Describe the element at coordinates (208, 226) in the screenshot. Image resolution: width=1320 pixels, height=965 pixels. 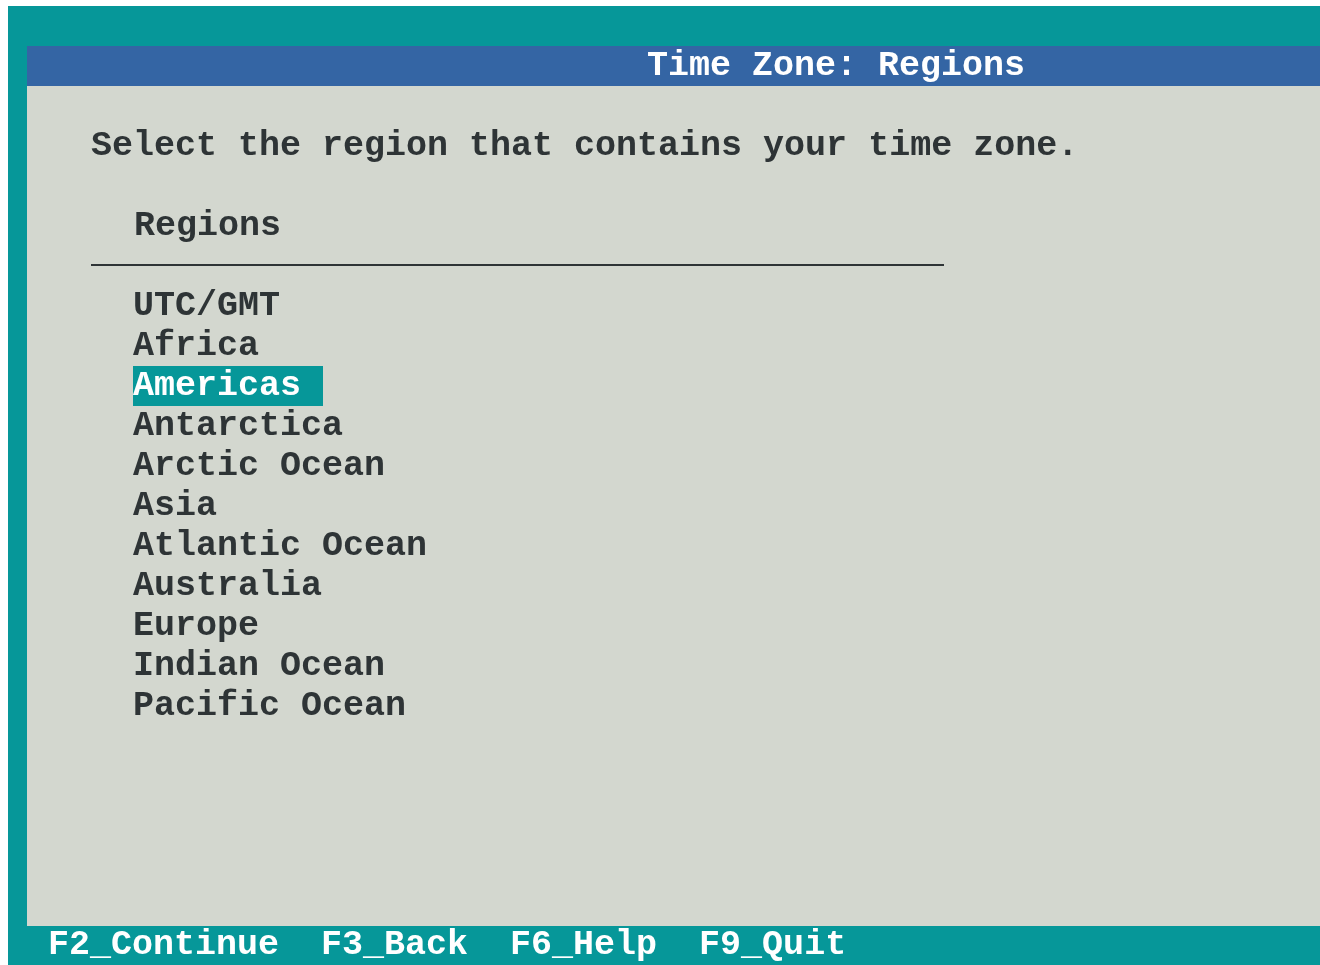
I see `list-header: Regions` at that location.